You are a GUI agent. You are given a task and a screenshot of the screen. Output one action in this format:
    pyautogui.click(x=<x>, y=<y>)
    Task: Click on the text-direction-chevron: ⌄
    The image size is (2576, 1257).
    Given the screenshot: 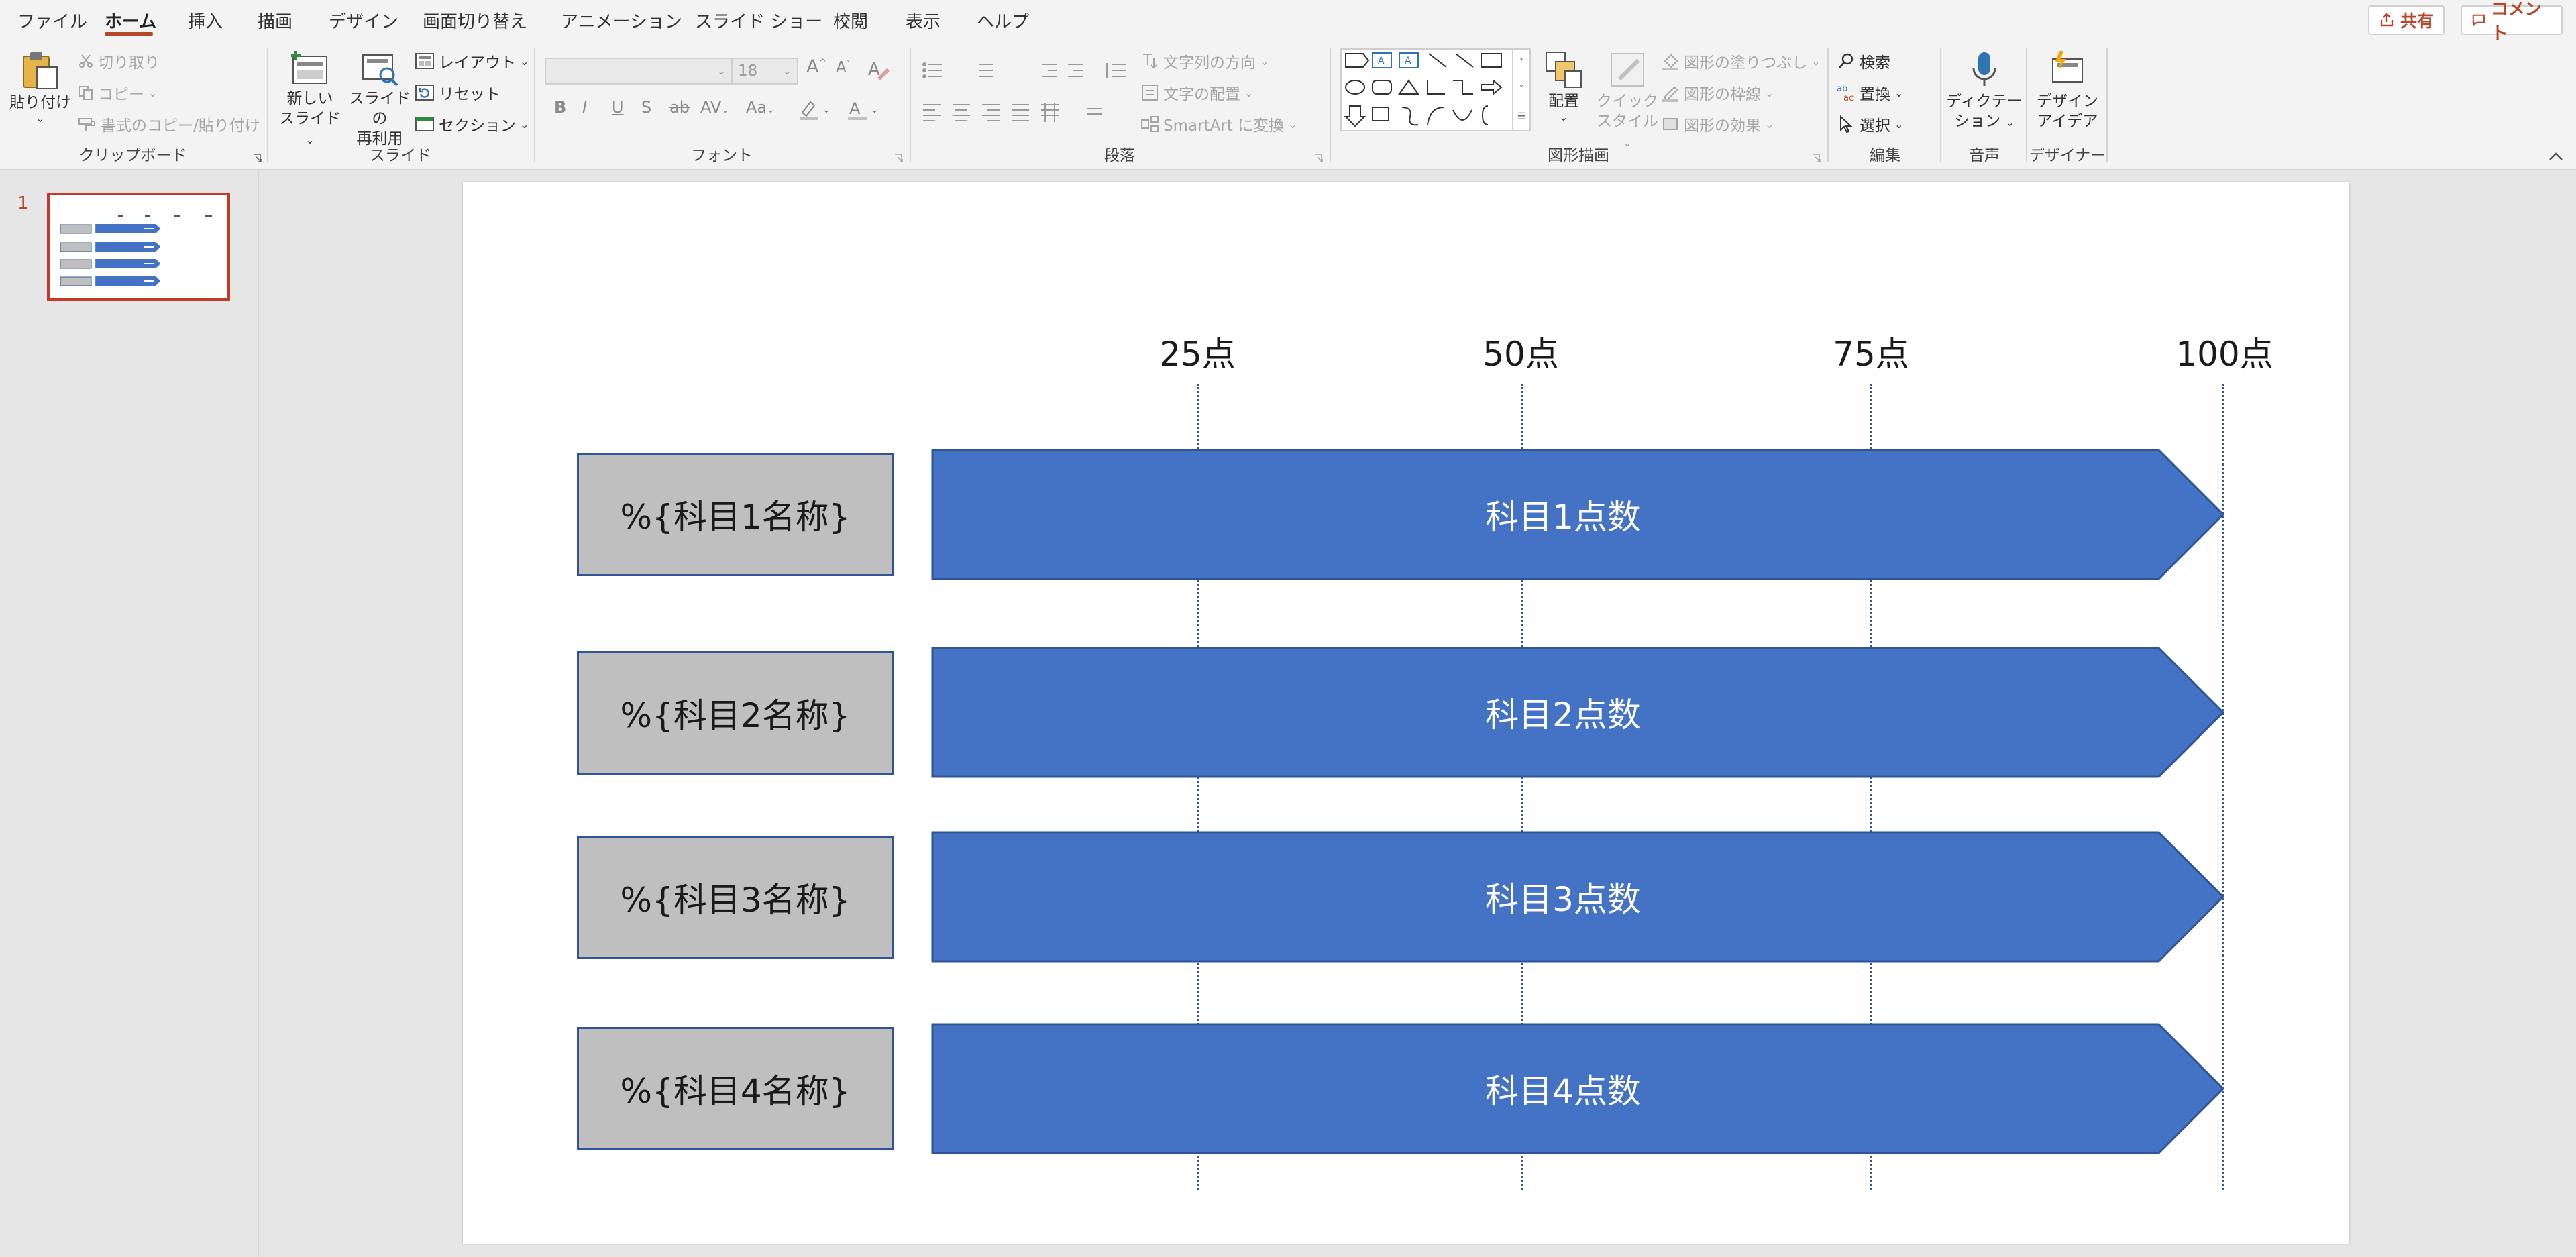 What is the action you would take?
    pyautogui.click(x=1264, y=62)
    